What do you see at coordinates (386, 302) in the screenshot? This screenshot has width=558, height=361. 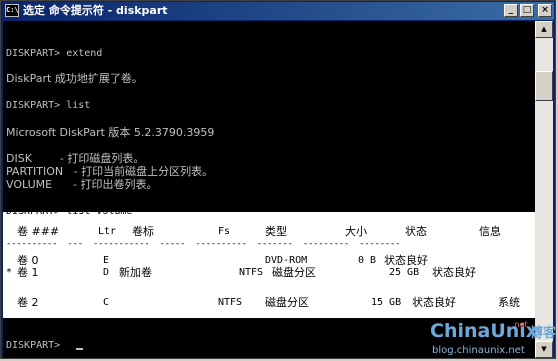 I see `cell-size: 15 GB` at bounding box center [386, 302].